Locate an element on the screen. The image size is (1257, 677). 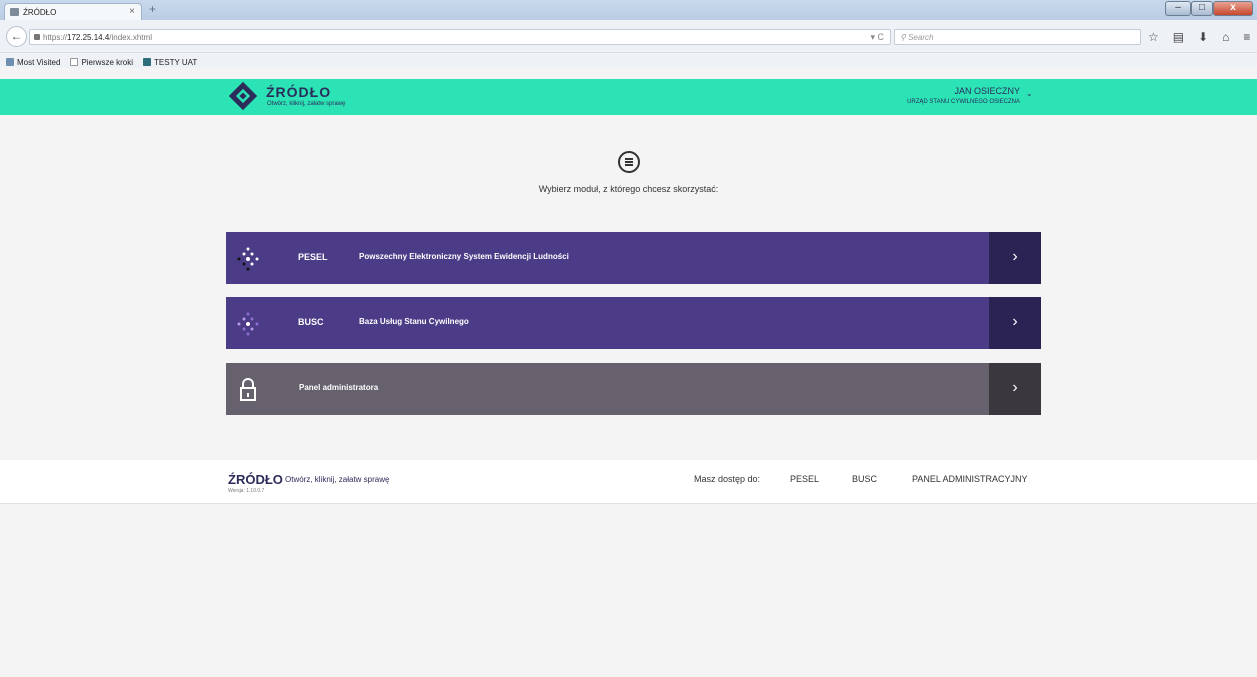
url-path: /index.xhtml is located at coordinates (130, 37).